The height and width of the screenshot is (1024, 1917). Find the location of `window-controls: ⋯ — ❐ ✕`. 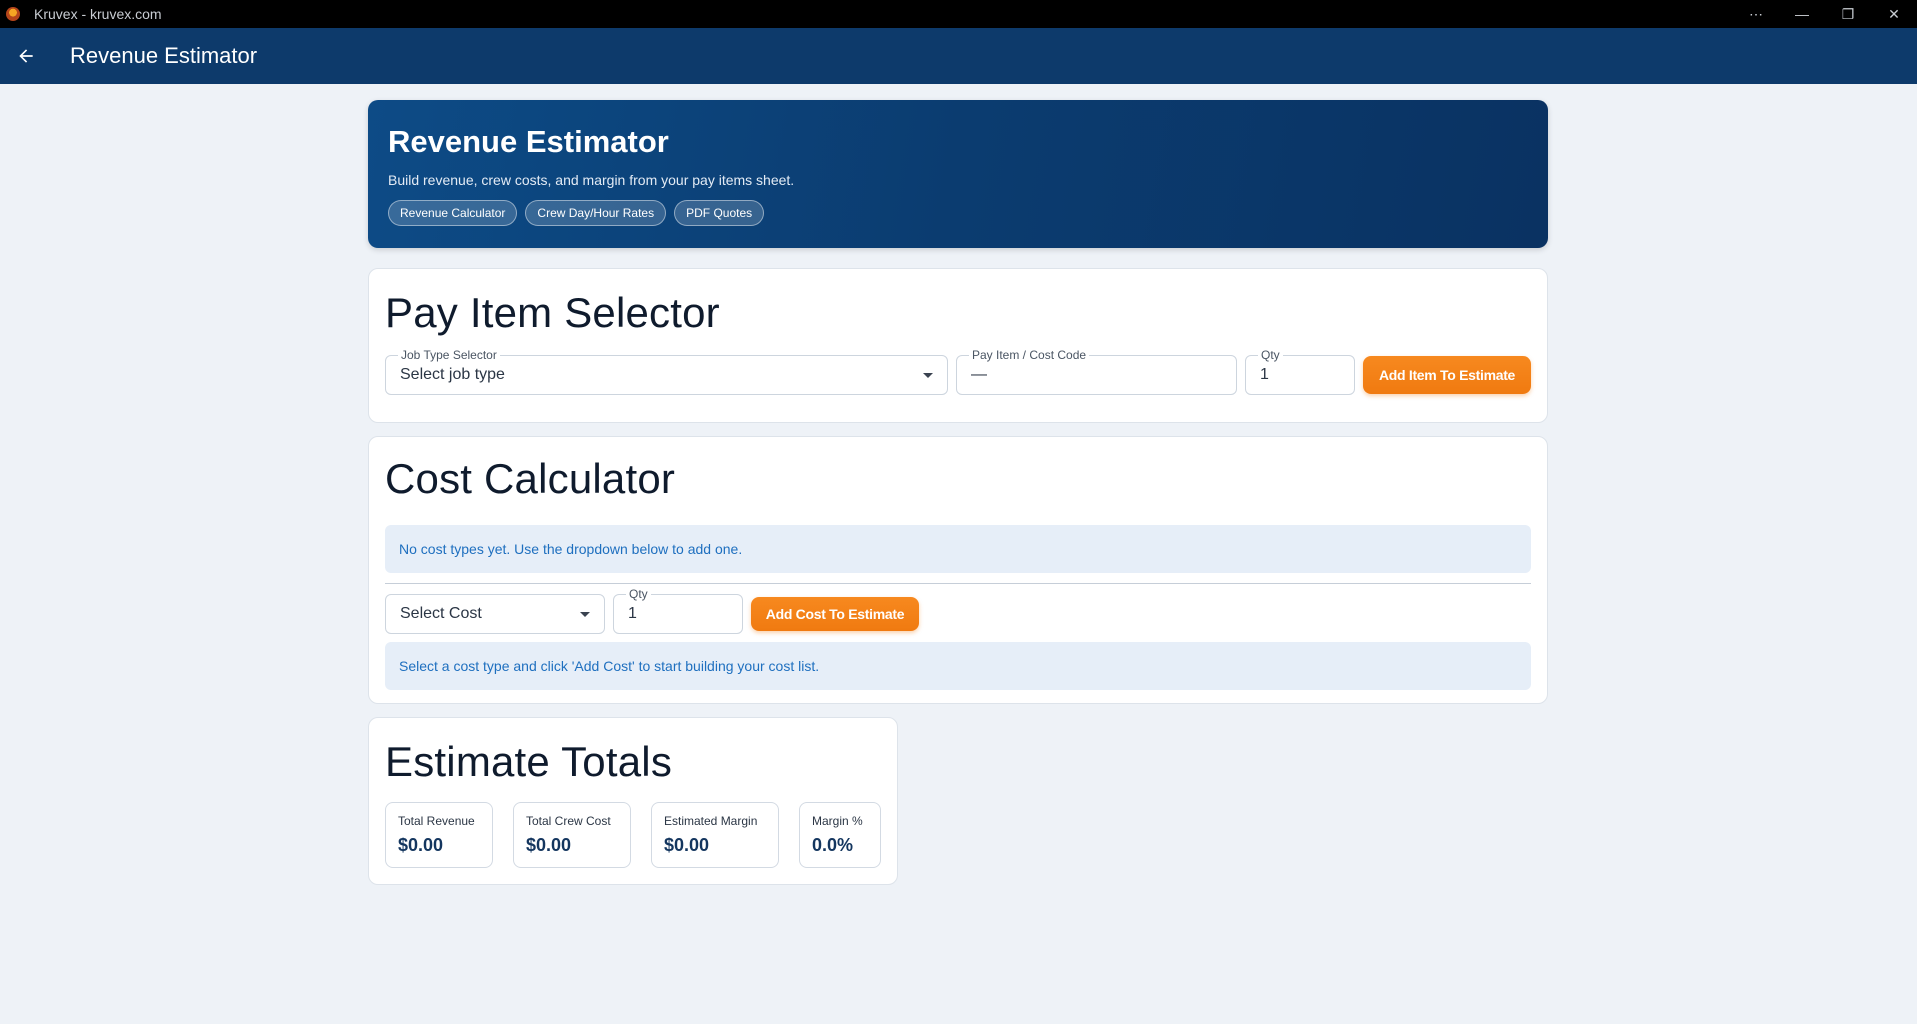

window-controls: ⋯ — ❐ ✕ is located at coordinates (1825, 14).